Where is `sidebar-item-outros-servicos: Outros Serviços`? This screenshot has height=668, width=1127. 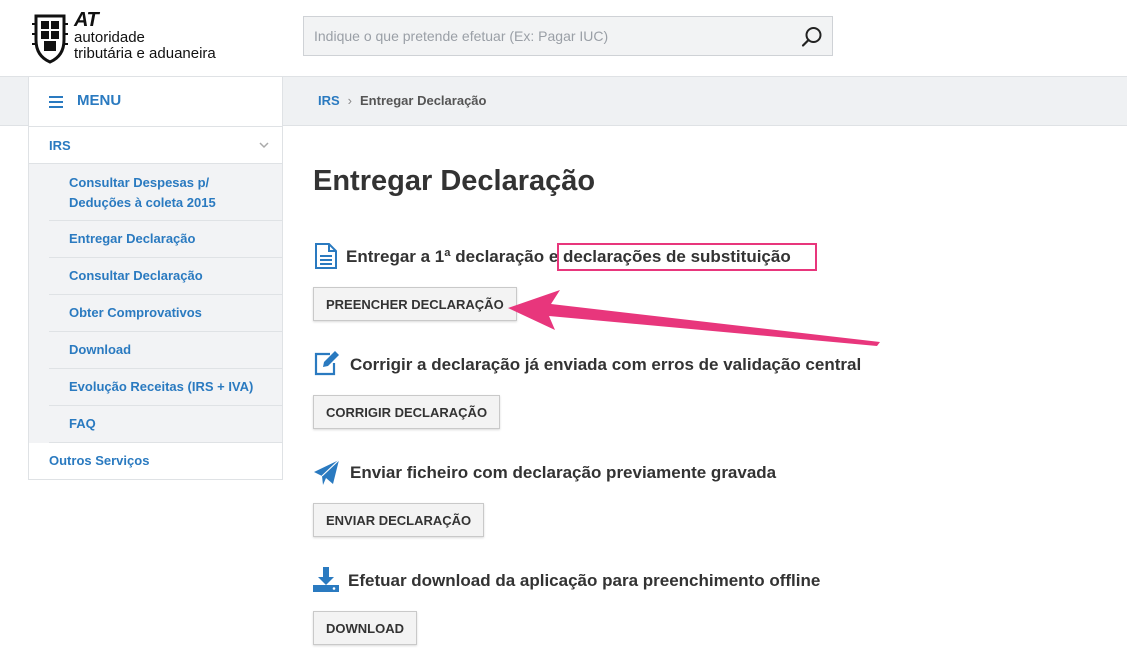
sidebar-item-outros-servicos: Outros Serviços is located at coordinates (155, 461).